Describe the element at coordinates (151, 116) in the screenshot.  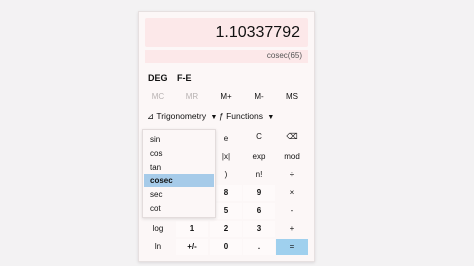
I see `triangle-icon: ⊿` at that location.